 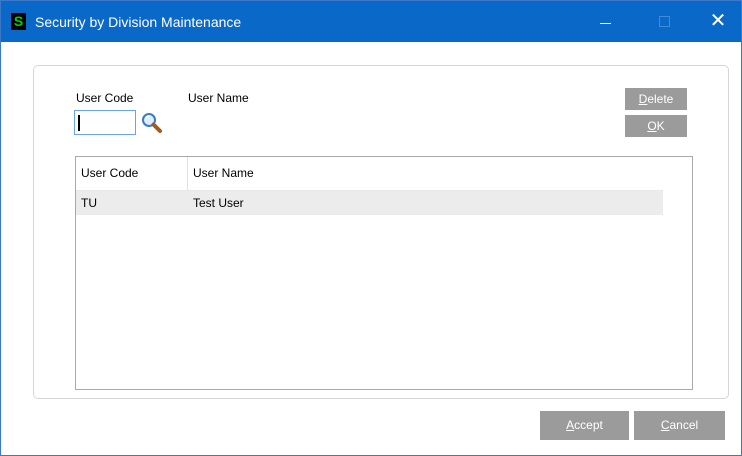 What do you see at coordinates (679, 425) in the screenshot?
I see `cancel-button: Cancel` at bounding box center [679, 425].